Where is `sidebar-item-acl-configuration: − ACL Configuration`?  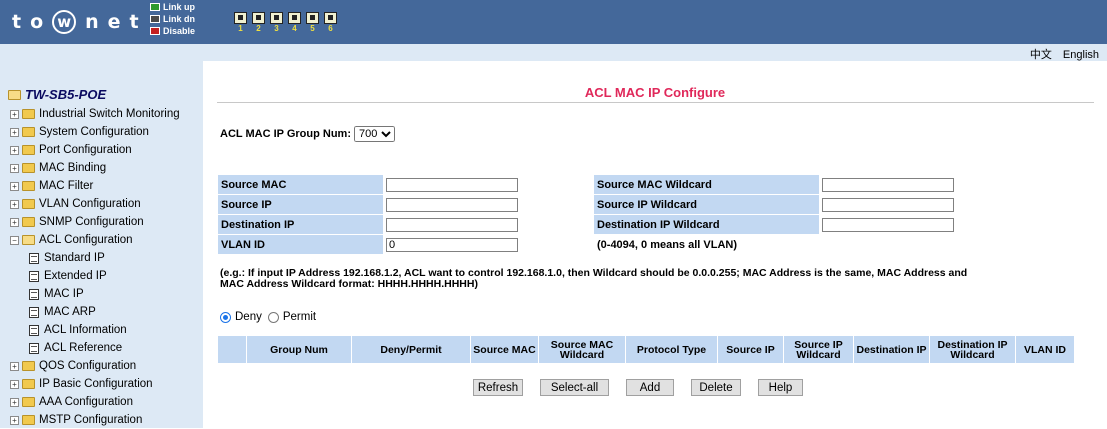 sidebar-item-acl-configuration: − ACL Configuration is located at coordinates (95, 240).